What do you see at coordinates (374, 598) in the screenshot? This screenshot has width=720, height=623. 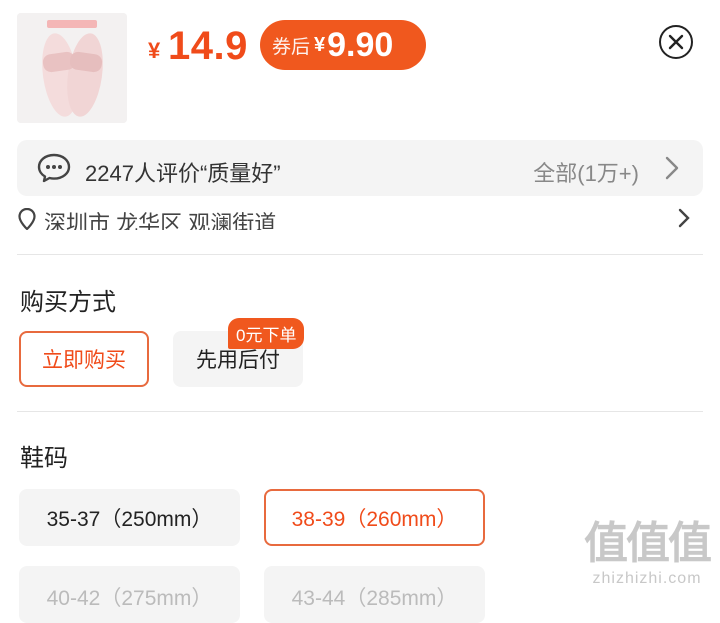 I see `option-label: 43-44（285mm）` at bounding box center [374, 598].